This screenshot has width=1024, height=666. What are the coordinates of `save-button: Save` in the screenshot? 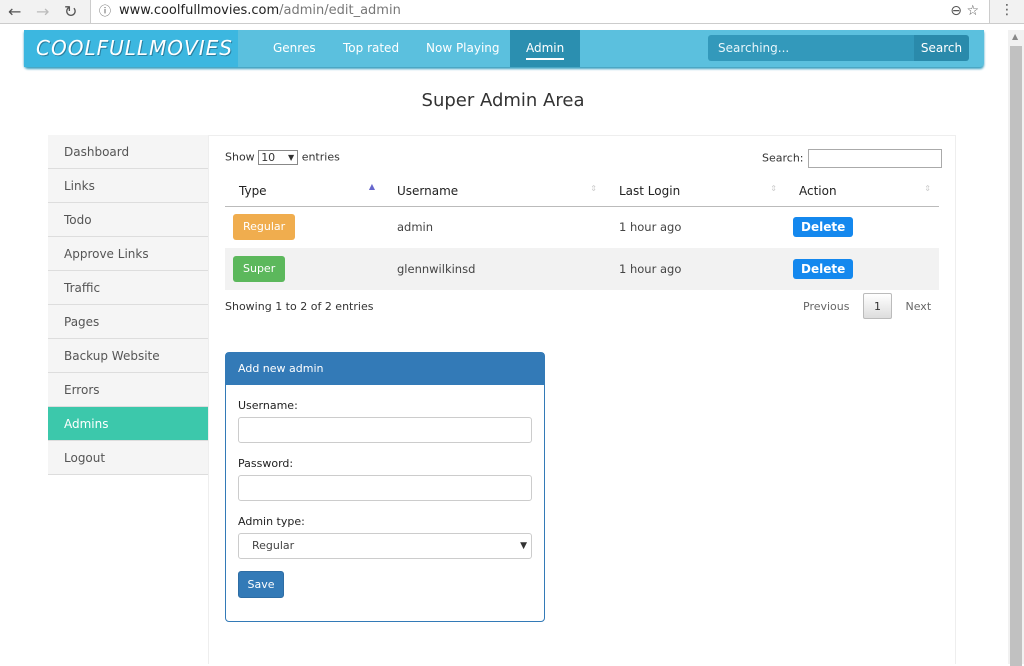 It's located at (261, 584).